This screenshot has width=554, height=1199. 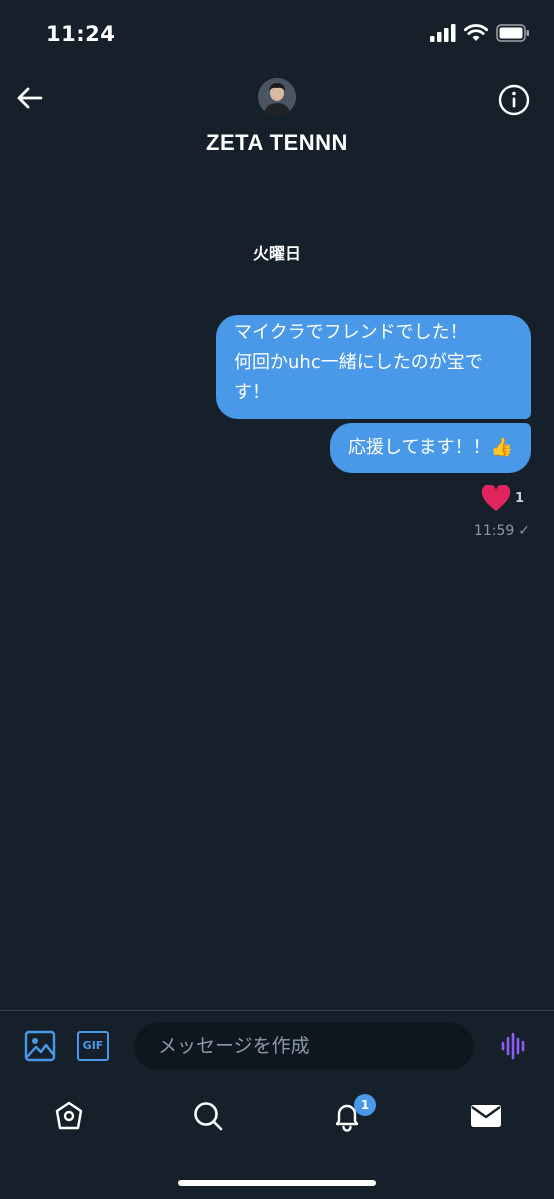 I want to click on add-photo-button, so click(x=40, y=1046).